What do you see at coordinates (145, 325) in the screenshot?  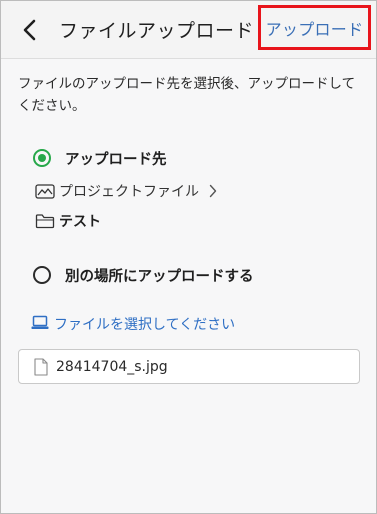 I see `select-file-label: ファイルを選択してください` at bounding box center [145, 325].